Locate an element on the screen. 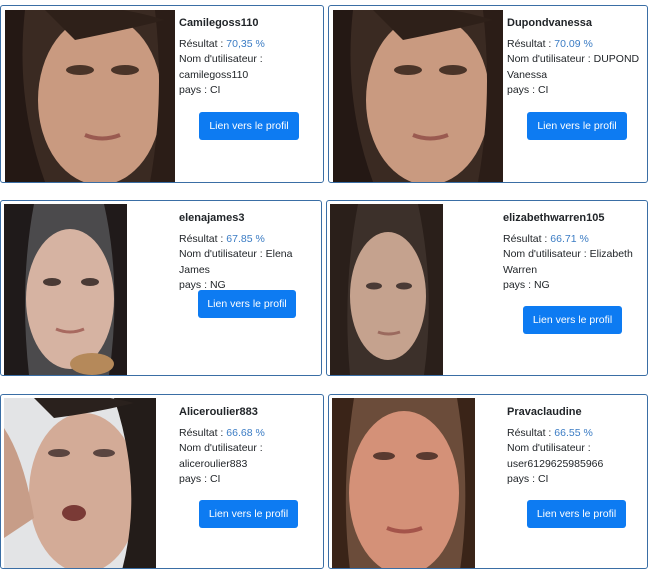 Image resolution: width=650 pixels, height=569 pixels. result-percentage: 70.09 % is located at coordinates (573, 43).